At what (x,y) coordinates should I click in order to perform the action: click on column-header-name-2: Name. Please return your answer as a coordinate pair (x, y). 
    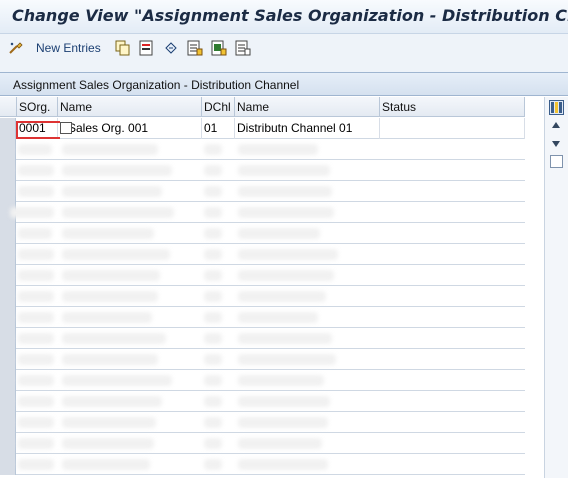
    Looking at the image, I should click on (307, 107).